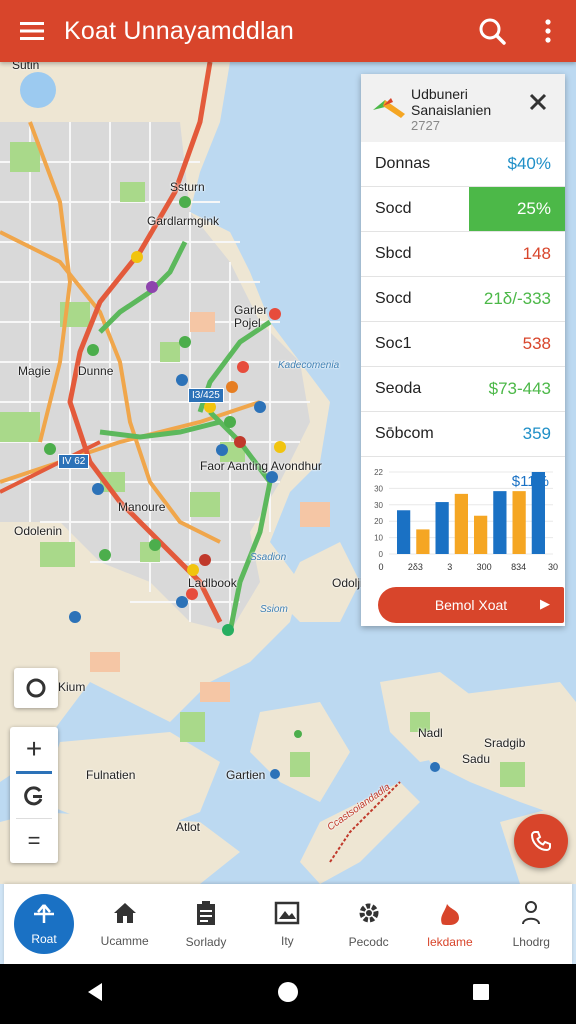 This screenshot has width=576, height=1024. What do you see at coordinates (398, 388) in the screenshot?
I see `stat-label: Seoda` at bounding box center [398, 388].